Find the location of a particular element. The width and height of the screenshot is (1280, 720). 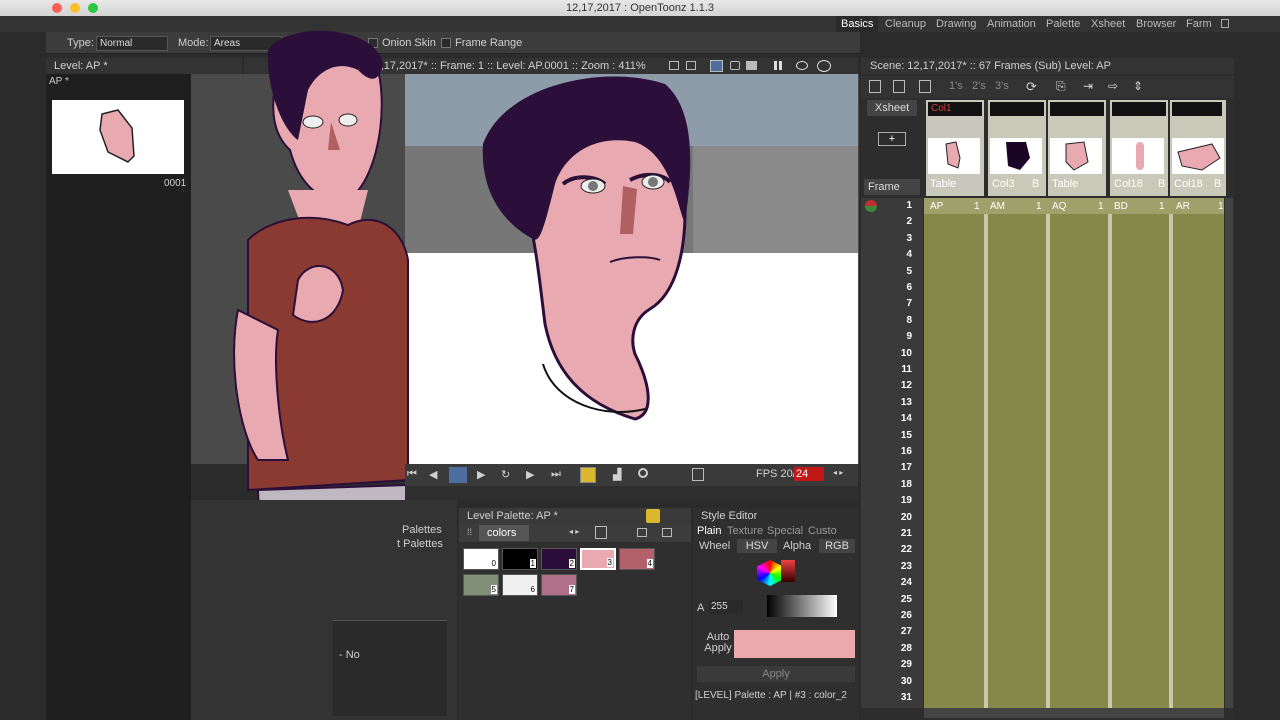

style-chip-0: 0 is located at coordinates (481, 559).